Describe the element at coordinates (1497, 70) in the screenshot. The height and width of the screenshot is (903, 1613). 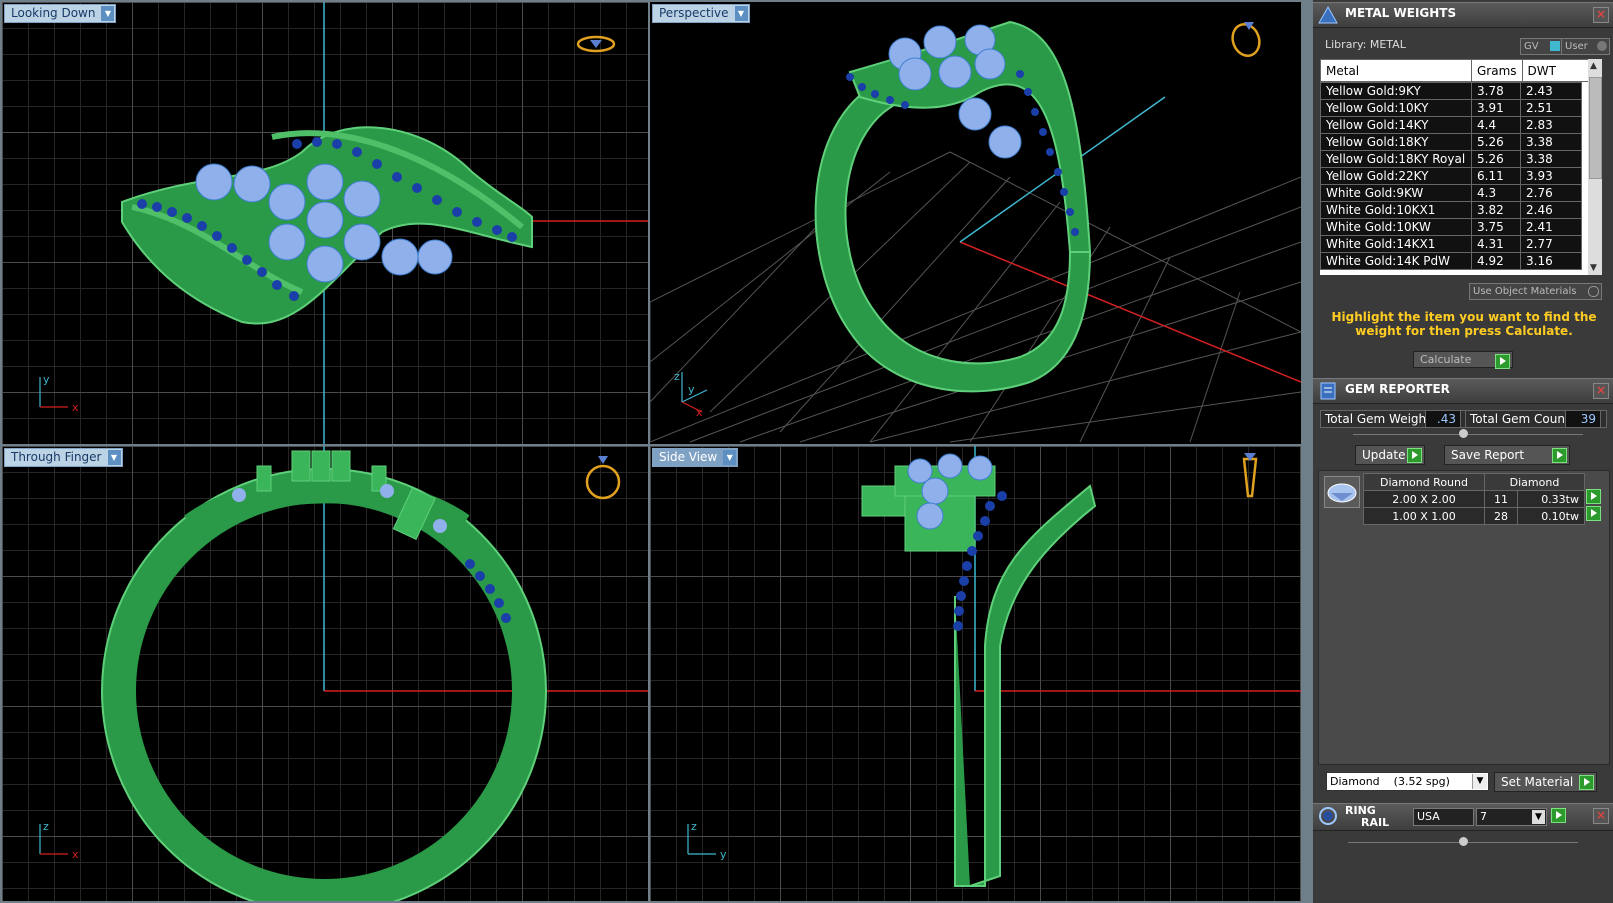
I see `column-header-grams: Grams` at that location.